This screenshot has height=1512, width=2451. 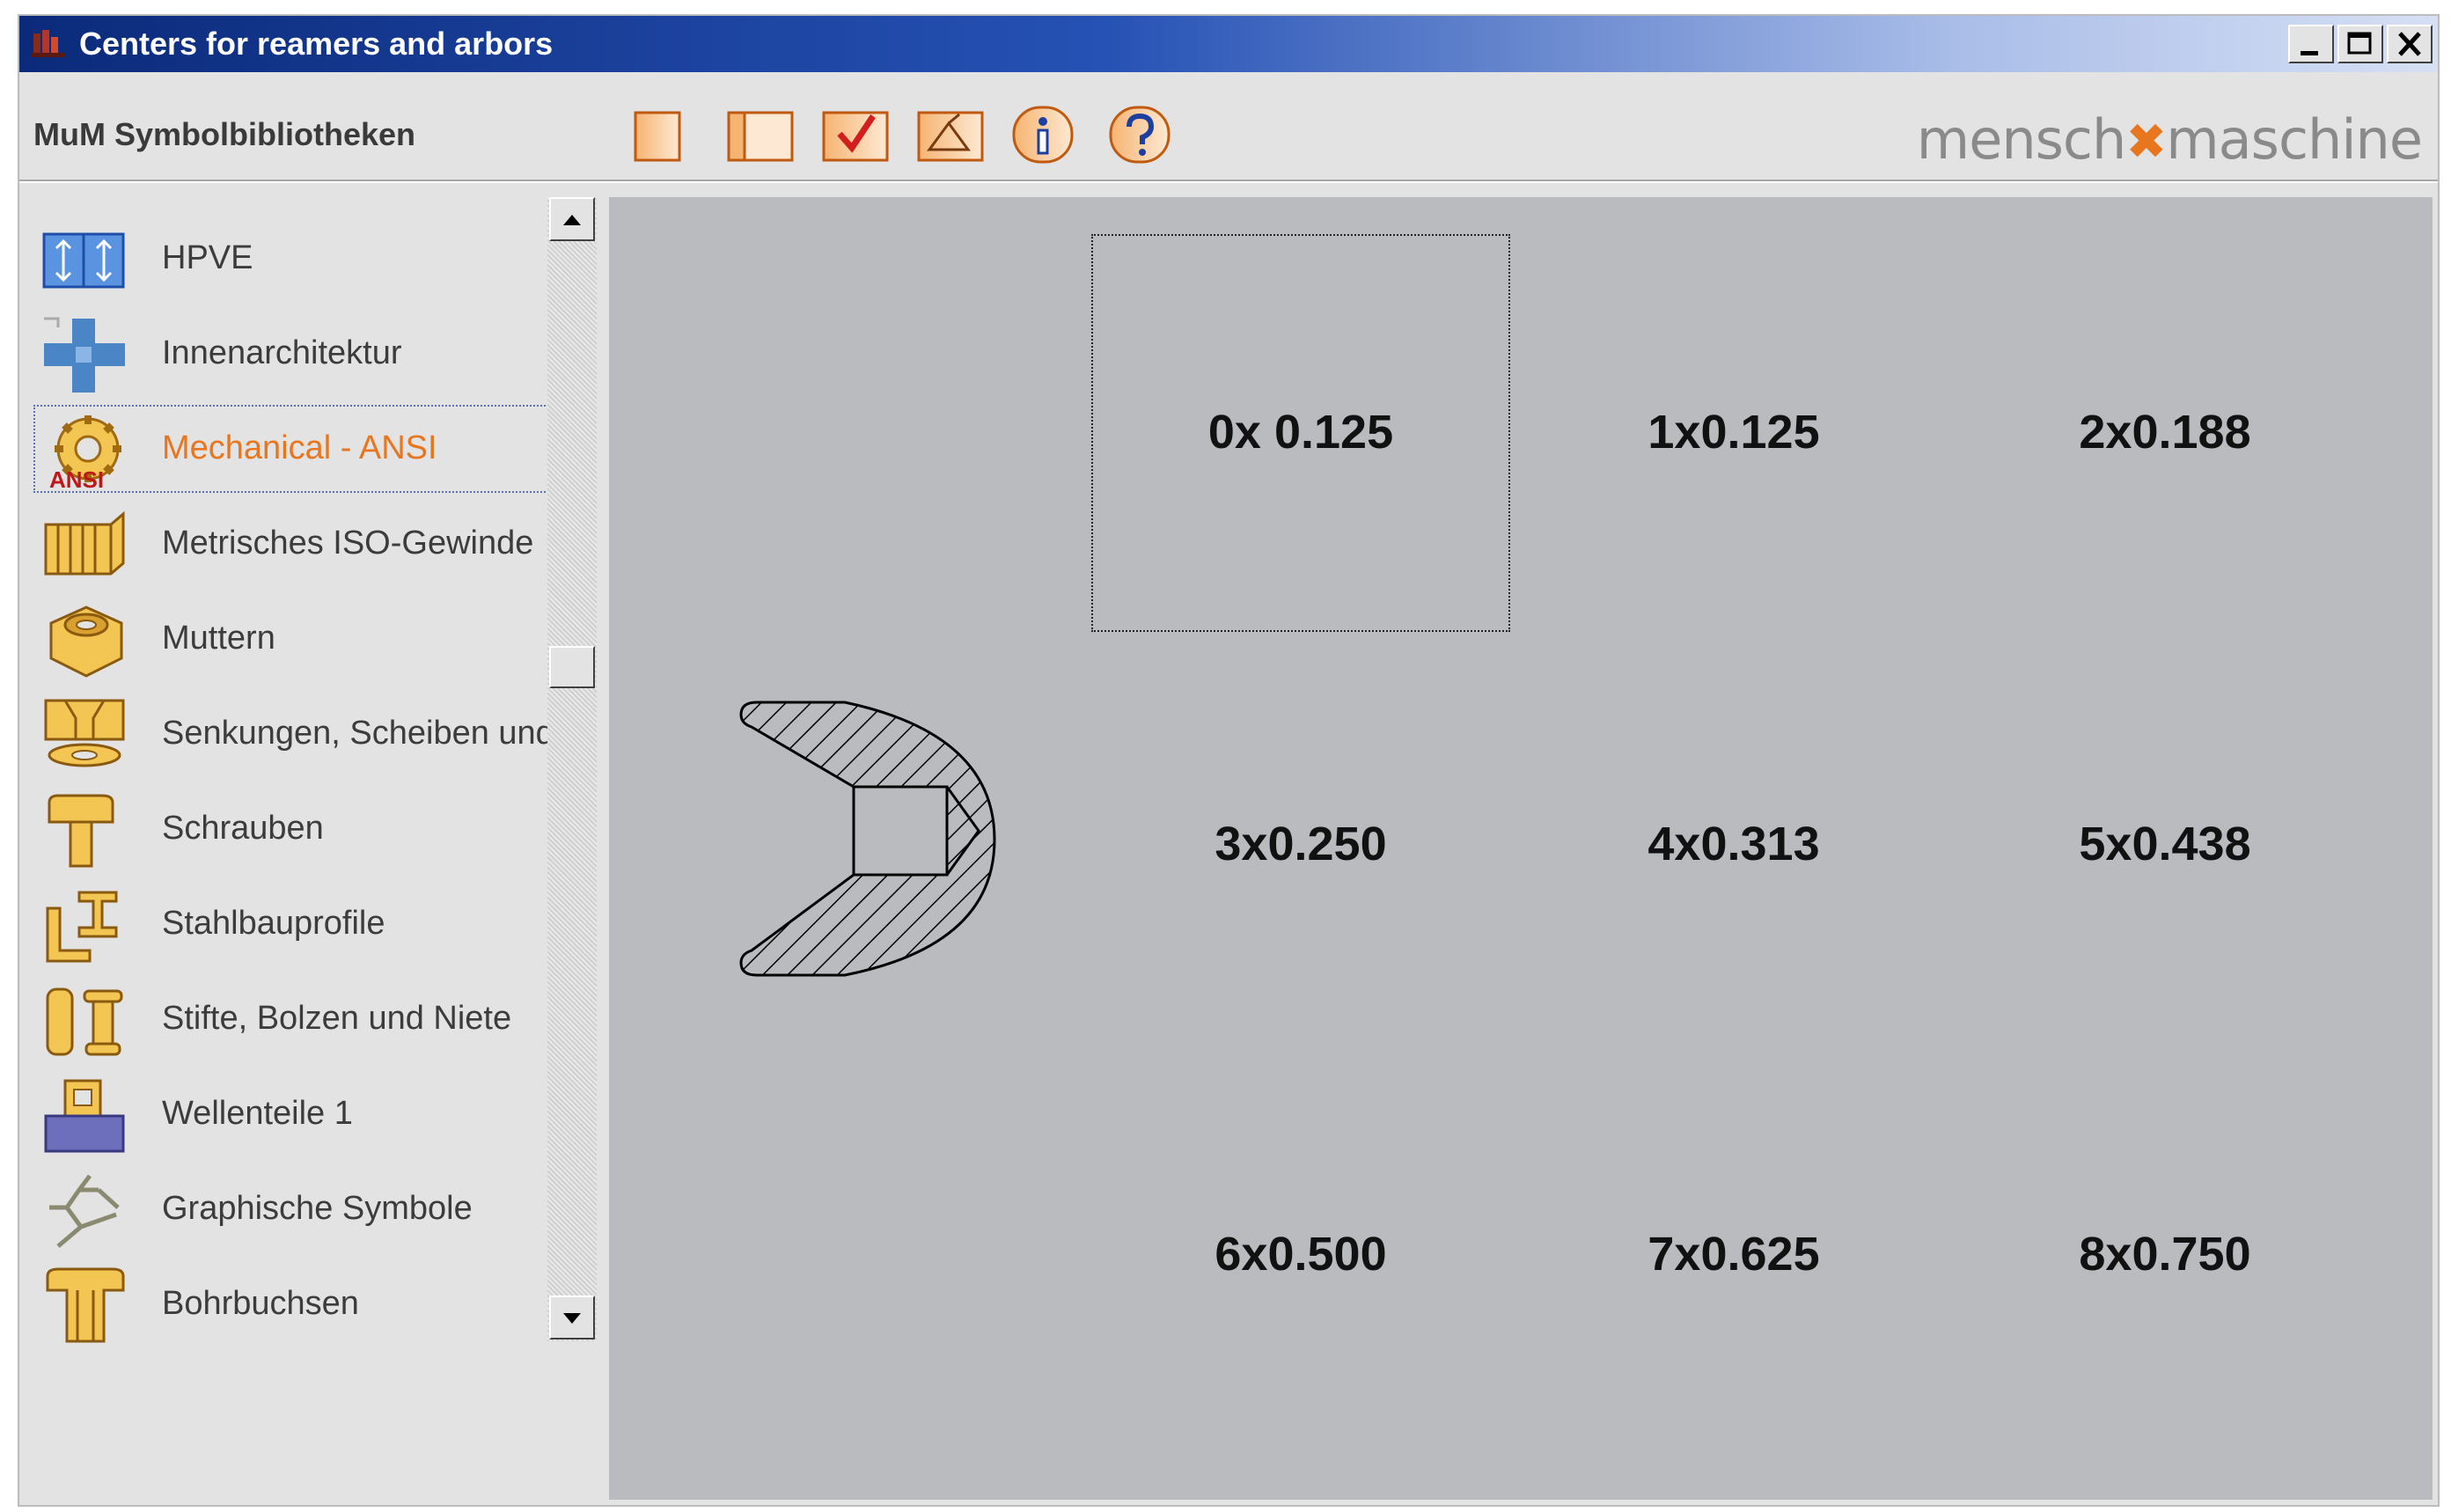 I want to click on toolbar: MuM Symbolbibliotheken mensch✖maschine, so click(x=1228, y=134).